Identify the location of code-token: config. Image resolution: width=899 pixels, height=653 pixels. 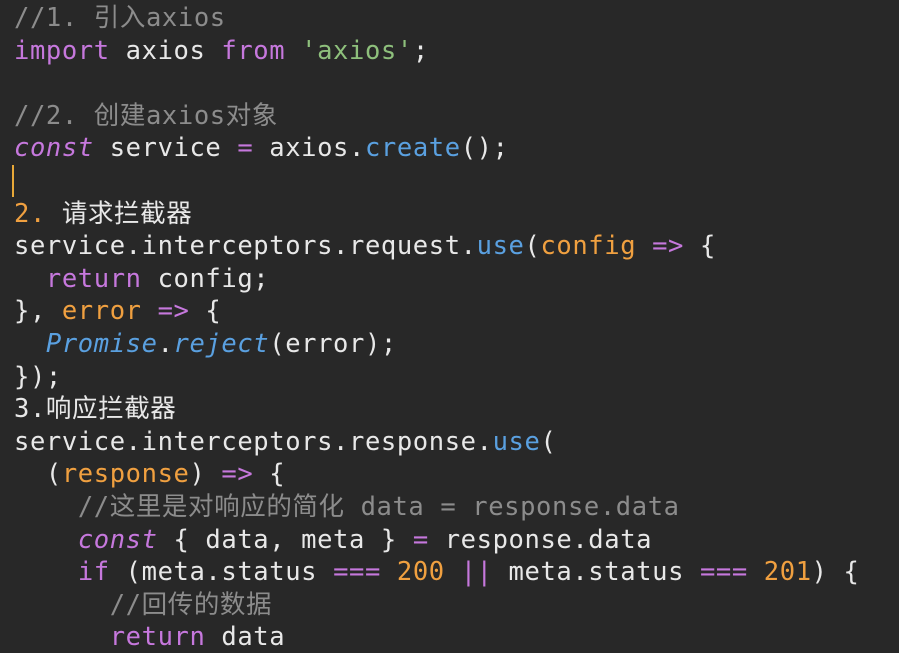
(588, 246).